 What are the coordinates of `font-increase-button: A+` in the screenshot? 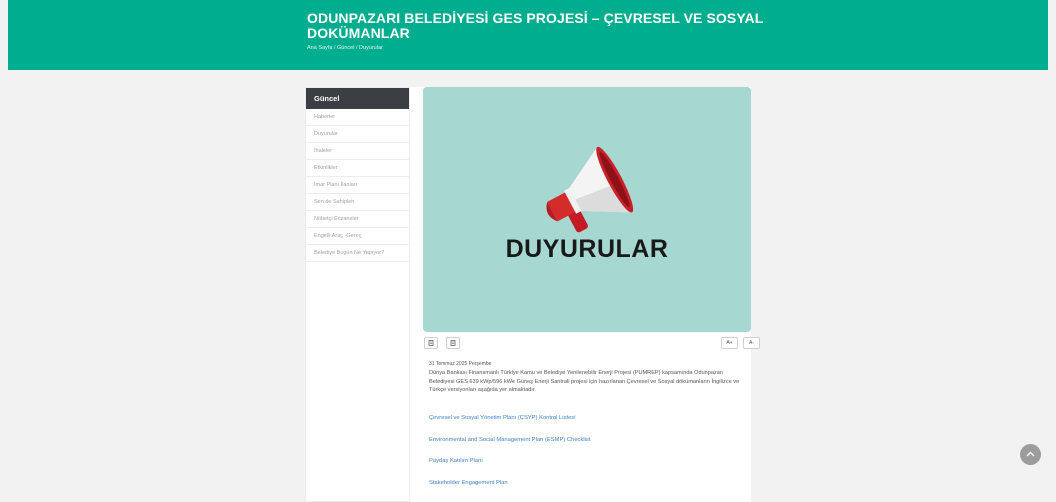 It's located at (729, 343).